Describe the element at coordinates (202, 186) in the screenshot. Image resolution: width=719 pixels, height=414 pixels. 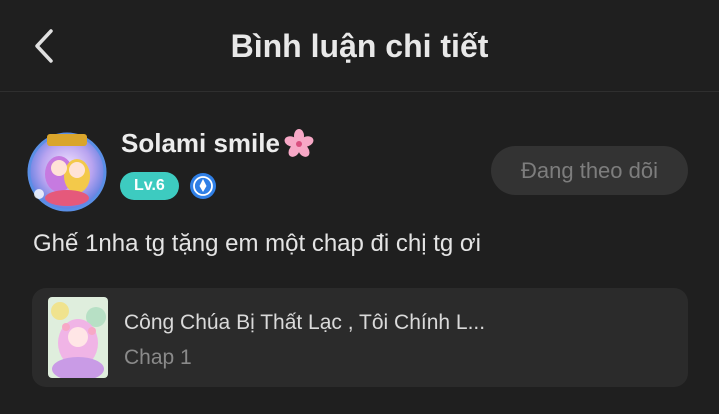
I see `blue-badge-icon` at that location.